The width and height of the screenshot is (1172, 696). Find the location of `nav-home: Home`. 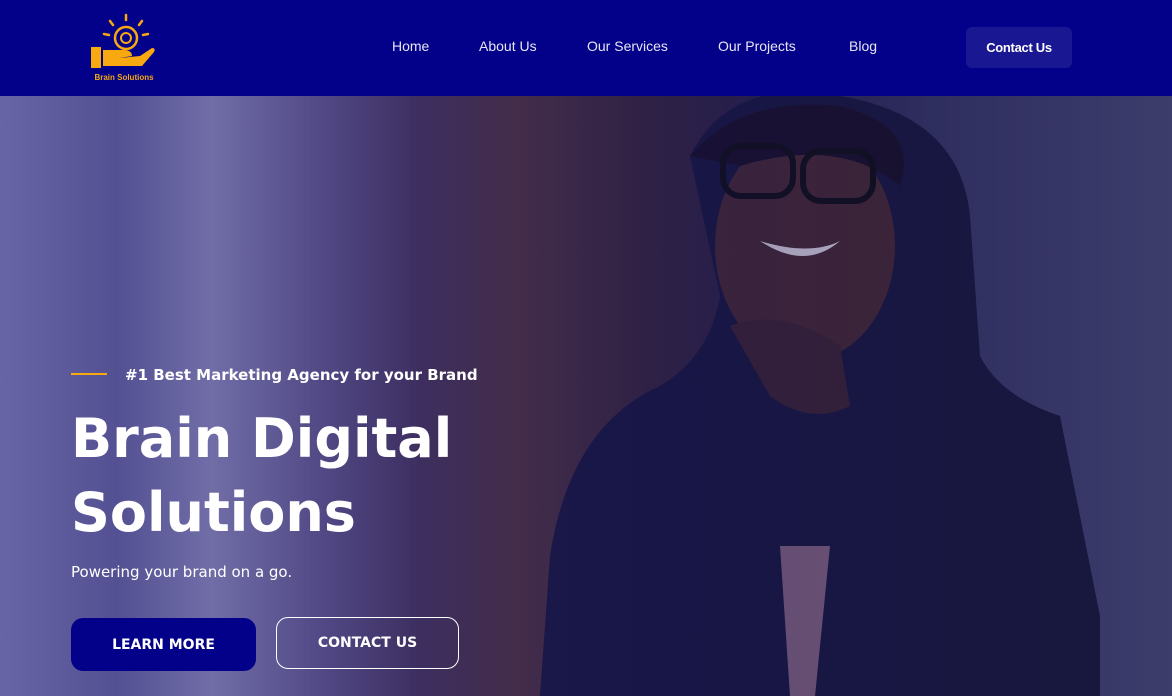

nav-home: Home is located at coordinates (410, 46).